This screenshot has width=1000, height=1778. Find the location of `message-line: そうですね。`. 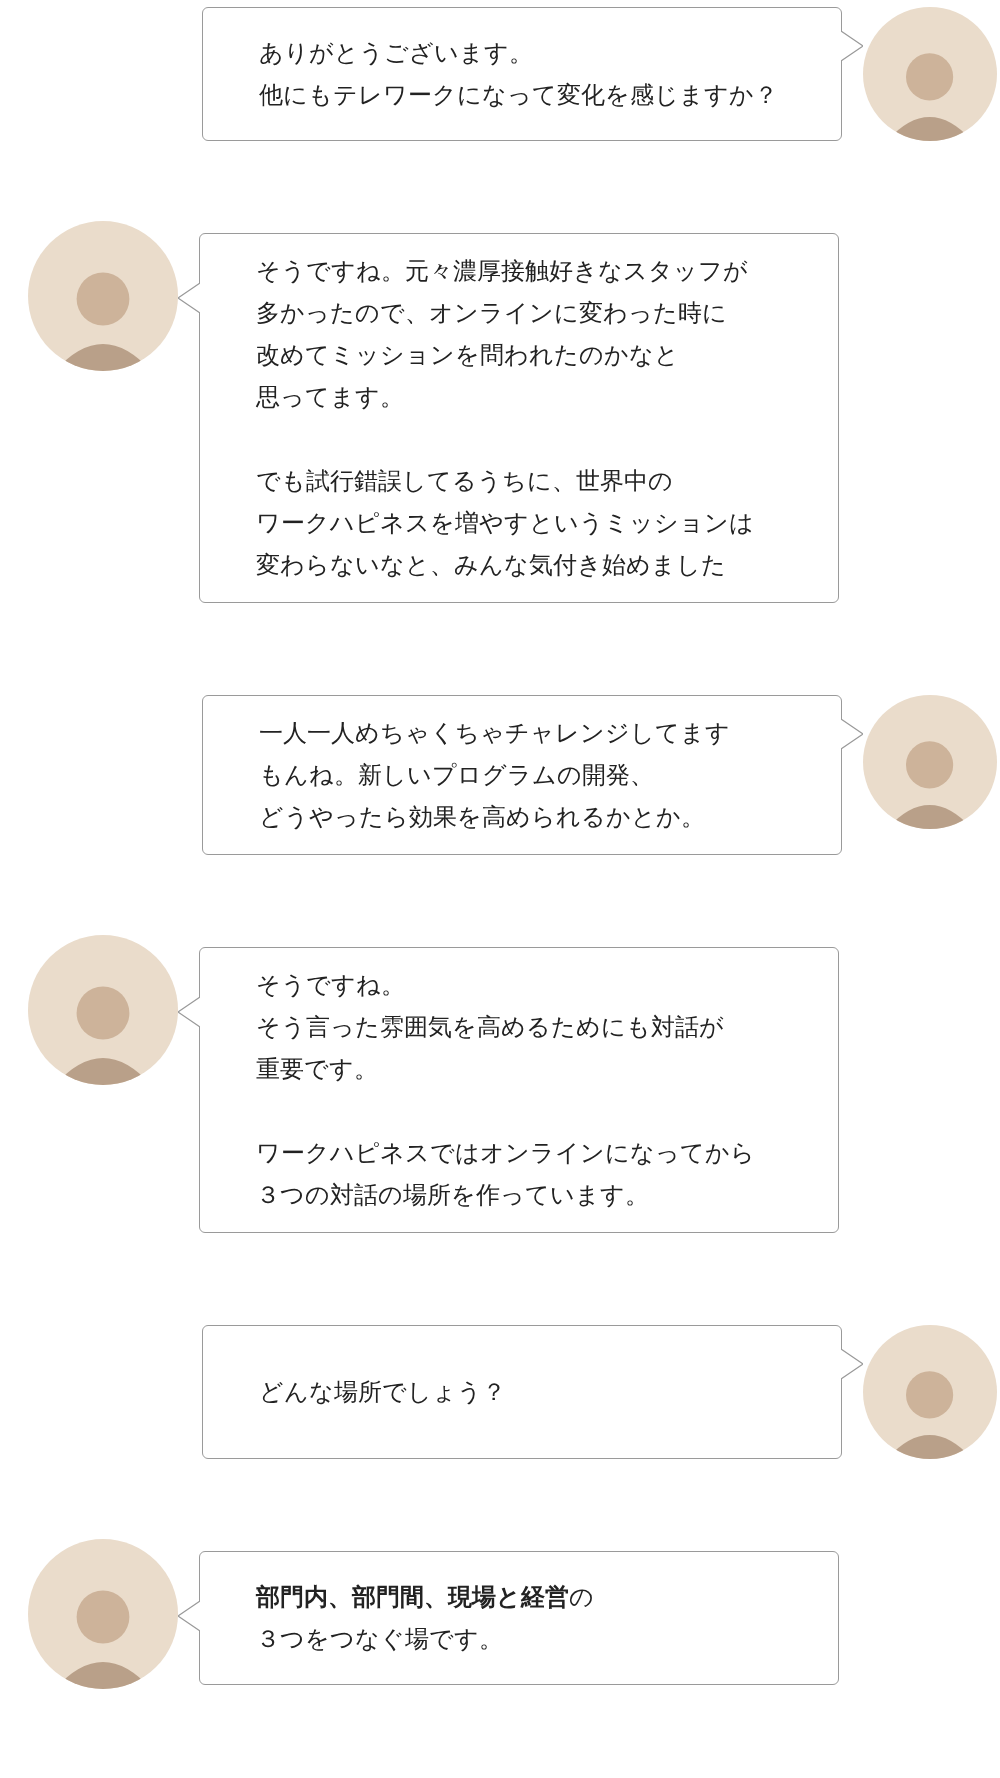

message-line: そうですね。 is located at coordinates (330, 985).